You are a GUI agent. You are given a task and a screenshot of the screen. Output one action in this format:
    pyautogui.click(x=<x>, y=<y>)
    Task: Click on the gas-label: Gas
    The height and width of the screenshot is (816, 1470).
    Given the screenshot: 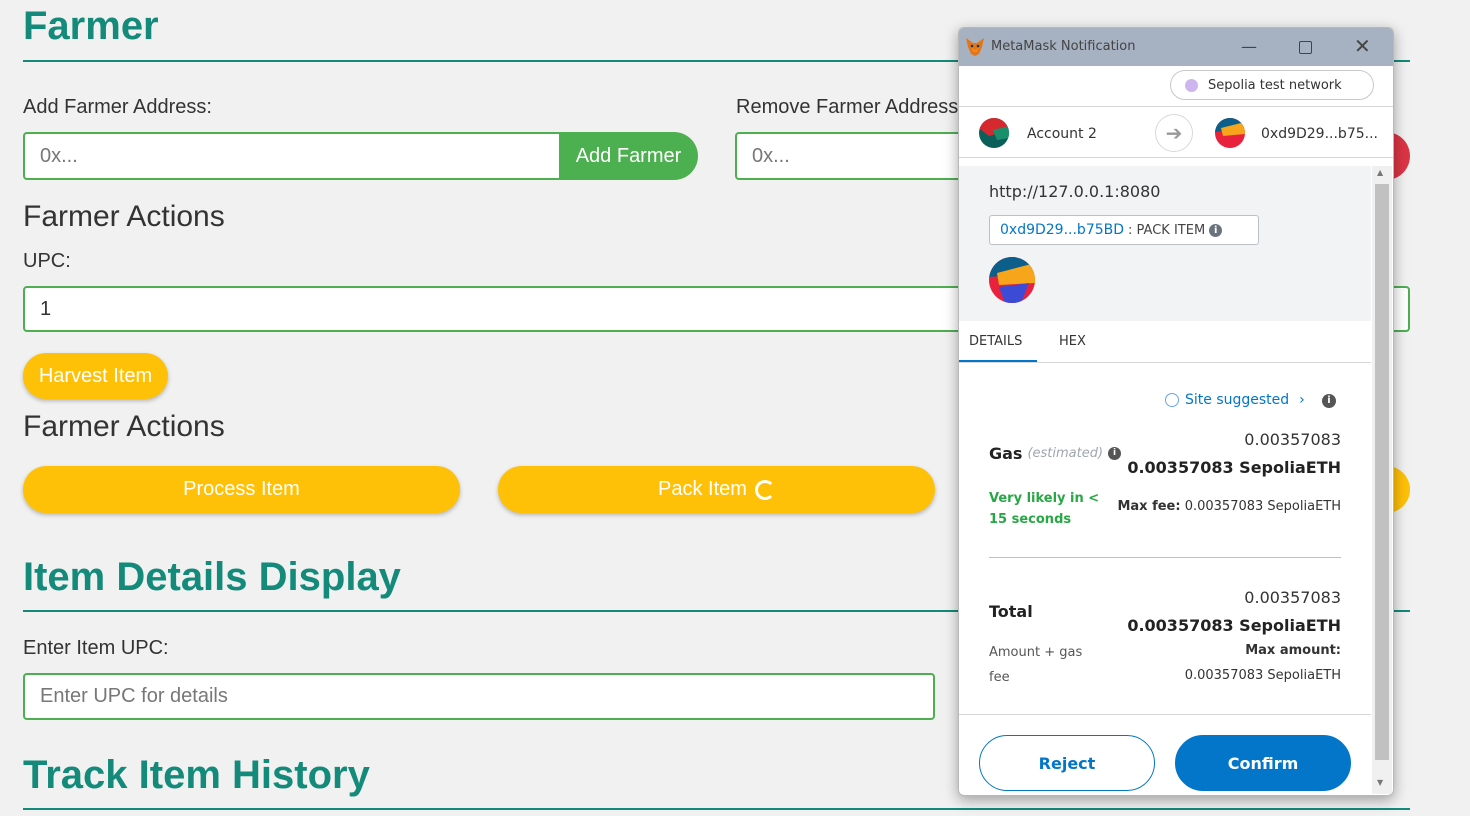 What is the action you would take?
    pyautogui.click(x=1006, y=453)
    